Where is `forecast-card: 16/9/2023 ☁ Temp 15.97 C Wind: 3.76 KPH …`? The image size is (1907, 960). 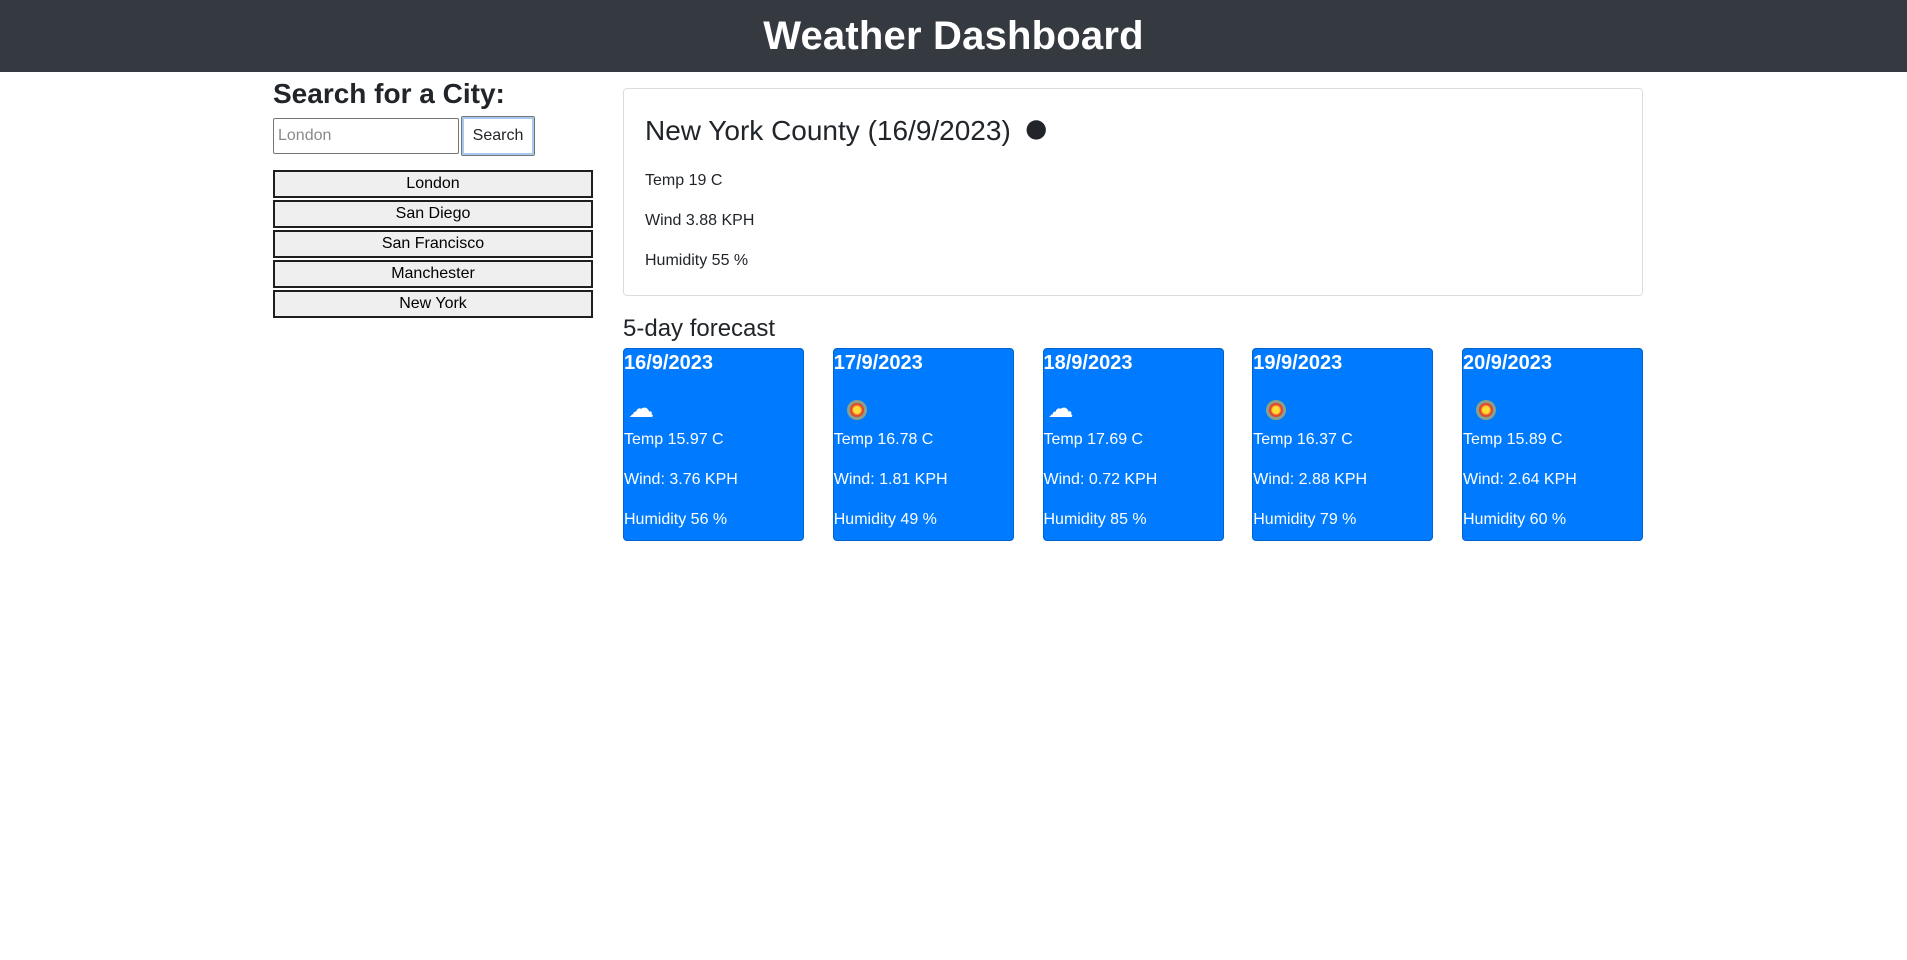 forecast-card: 16/9/2023 ☁ Temp 15.97 C Wind: 3.76 KPH … is located at coordinates (713, 444).